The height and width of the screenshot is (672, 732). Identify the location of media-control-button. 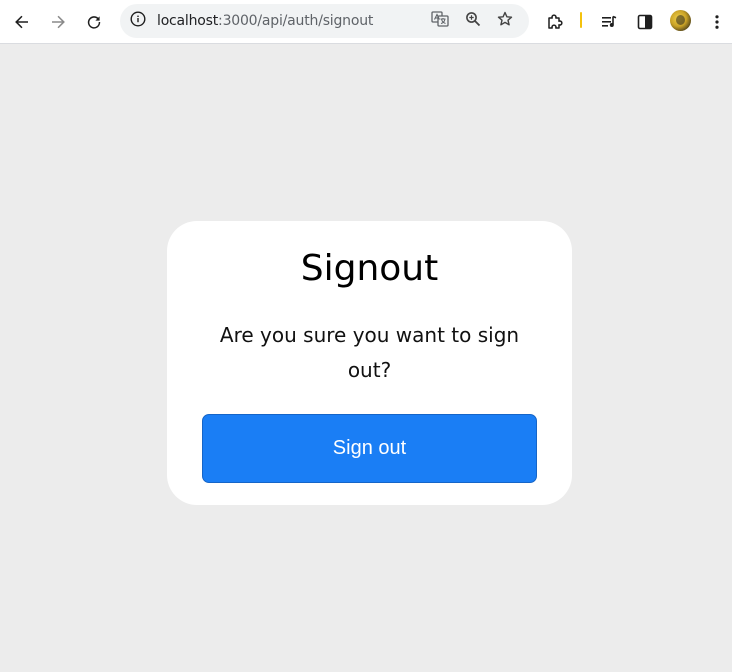
(609, 22).